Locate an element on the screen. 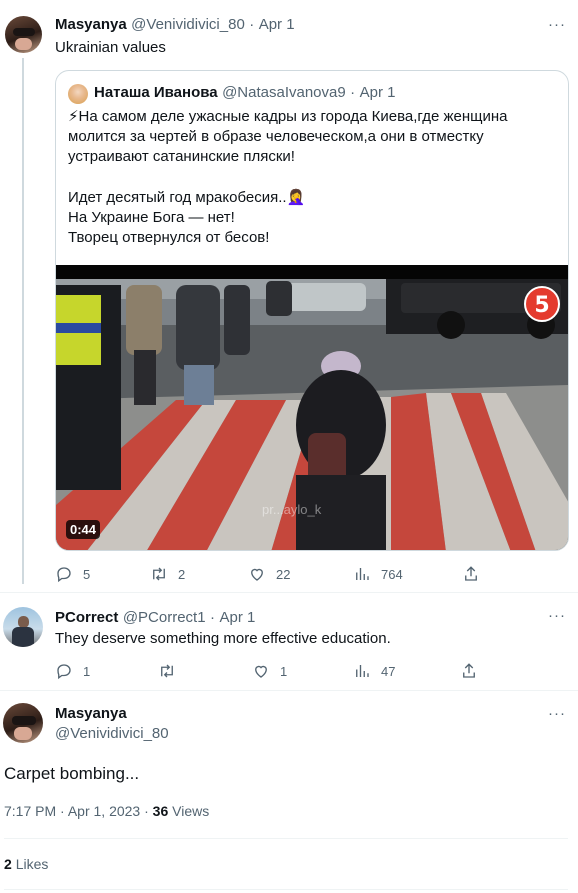 This screenshot has height=893, width=578. views-button: 47 is located at coordinates (374, 671).